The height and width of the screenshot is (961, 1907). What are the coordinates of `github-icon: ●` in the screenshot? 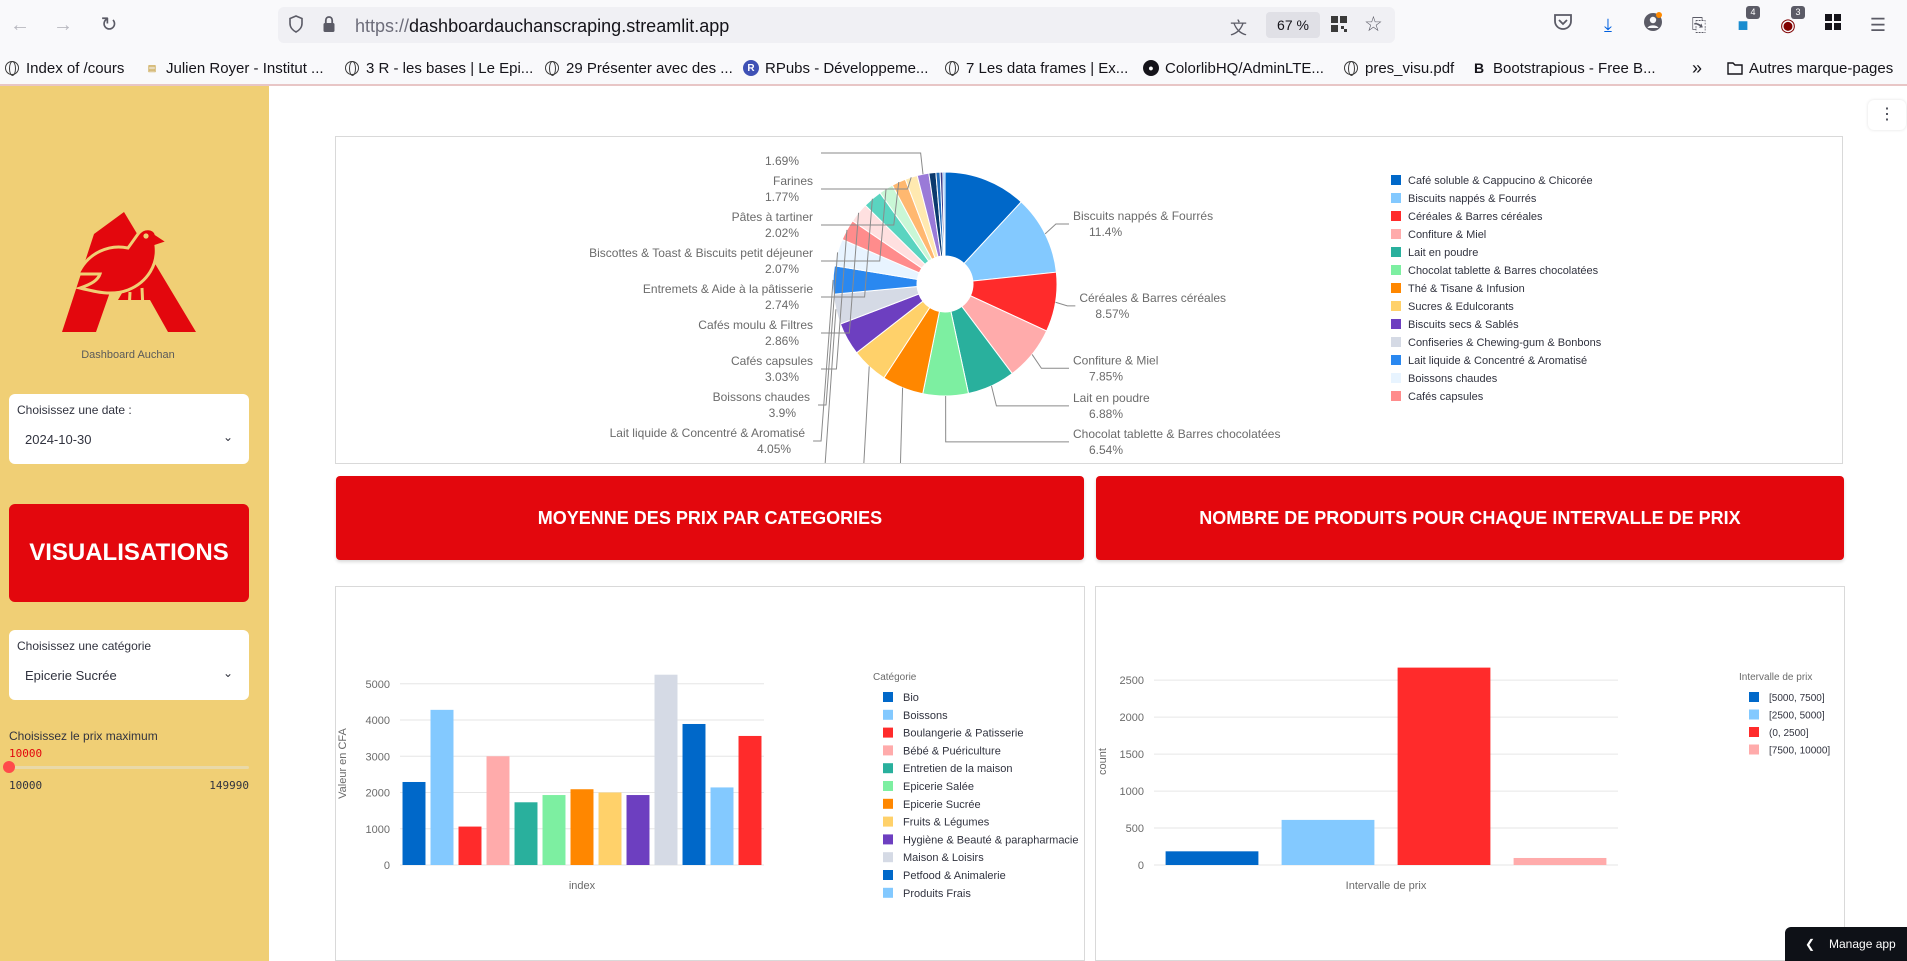 It's located at (1151, 68).